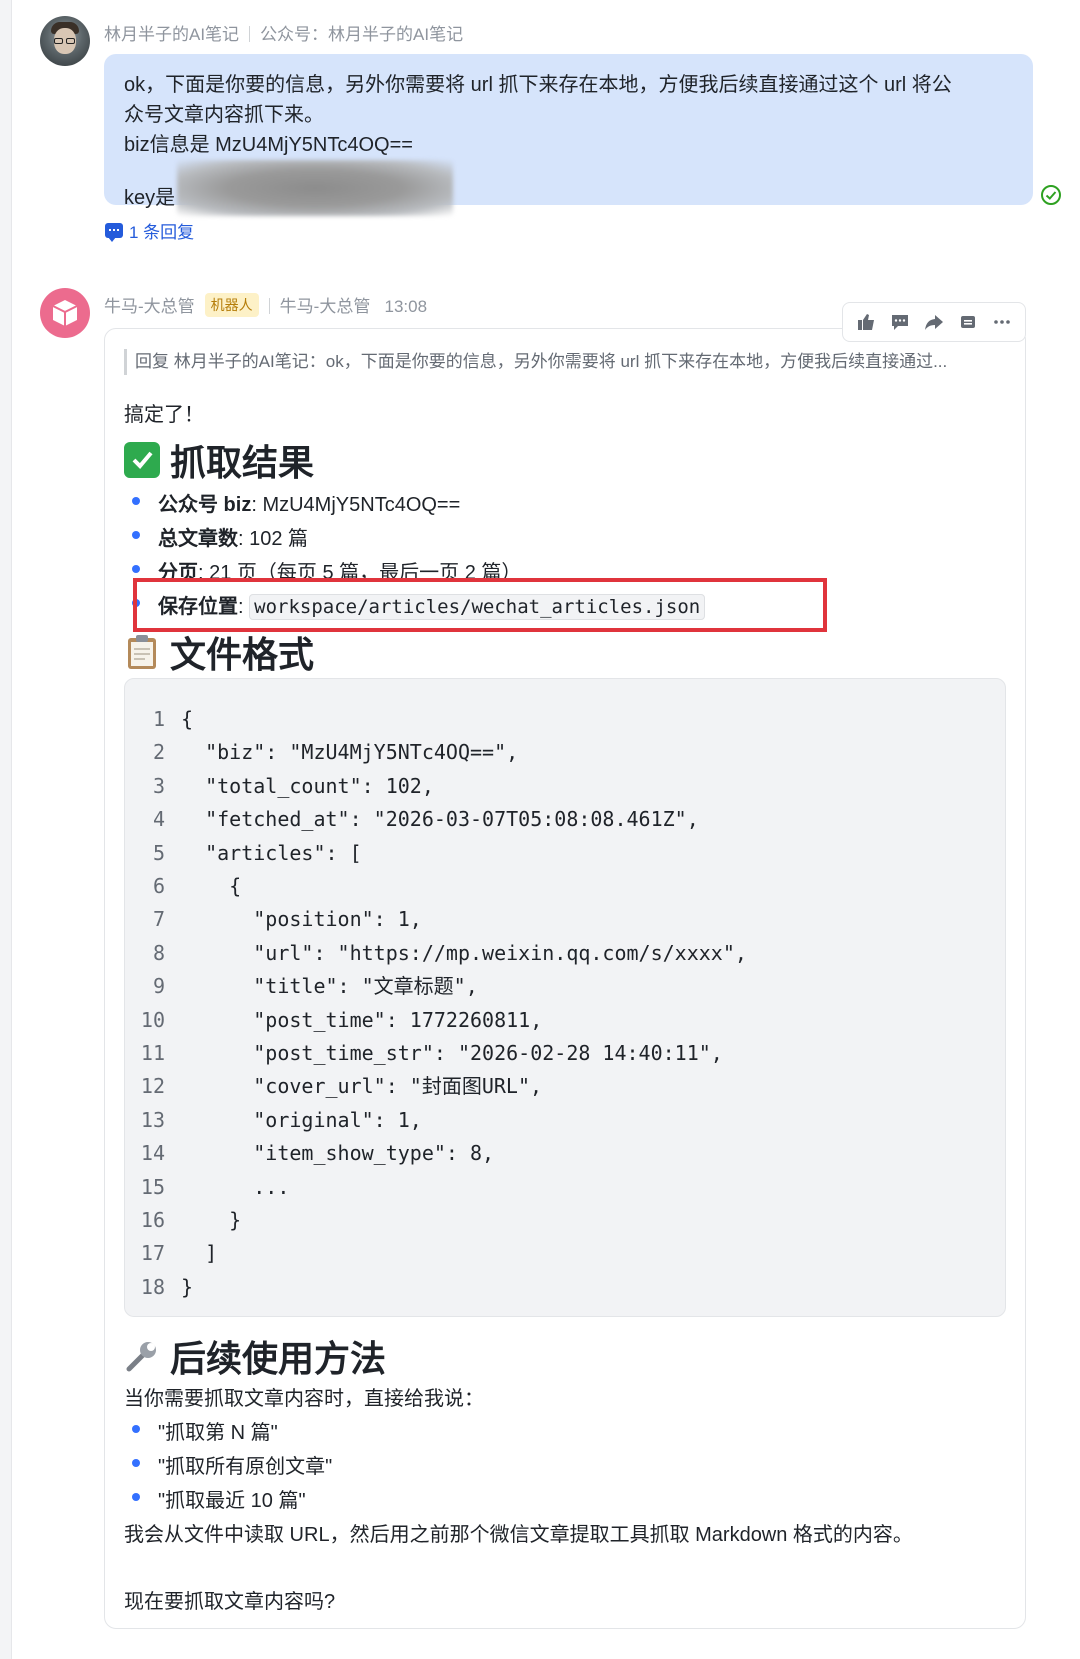 Image resolution: width=1080 pixels, height=1659 pixels. What do you see at coordinates (199, 1253) in the screenshot?
I see `code-text: ]` at bounding box center [199, 1253].